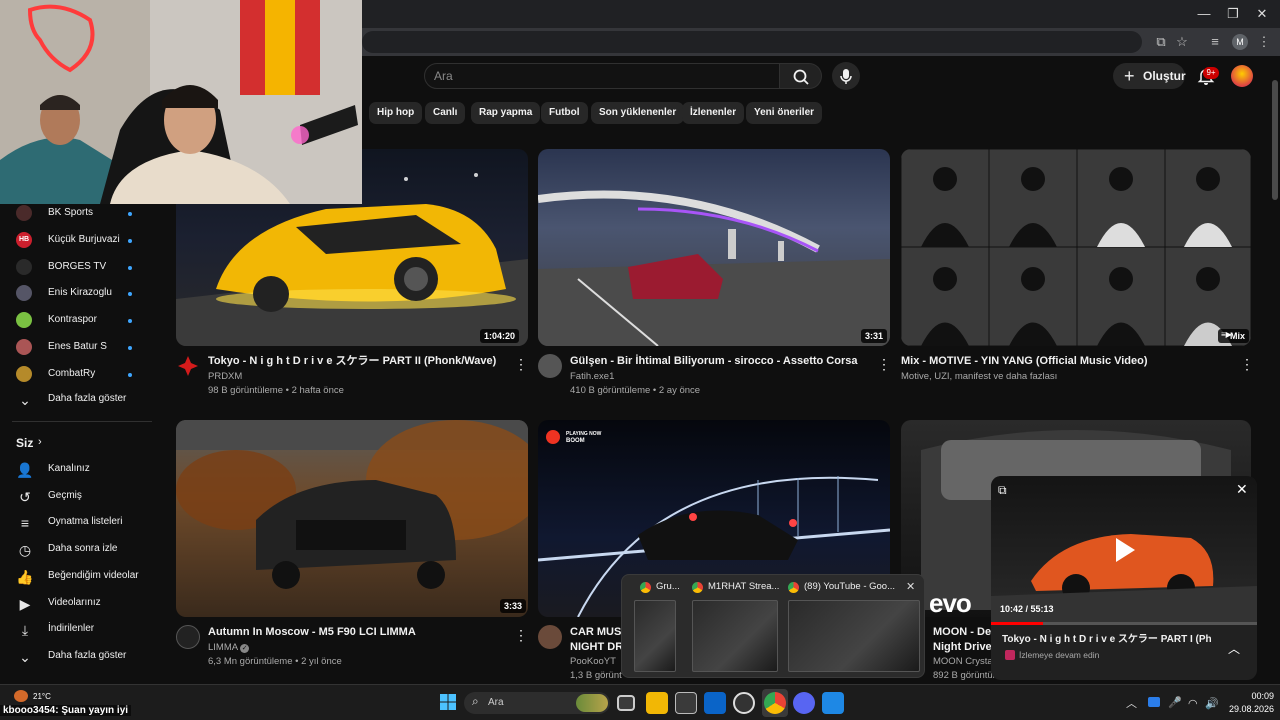 The width and height of the screenshot is (1280, 720). What do you see at coordinates (1212, 703) in the screenshot?
I see `volume-icon: 🔊` at bounding box center [1212, 703].